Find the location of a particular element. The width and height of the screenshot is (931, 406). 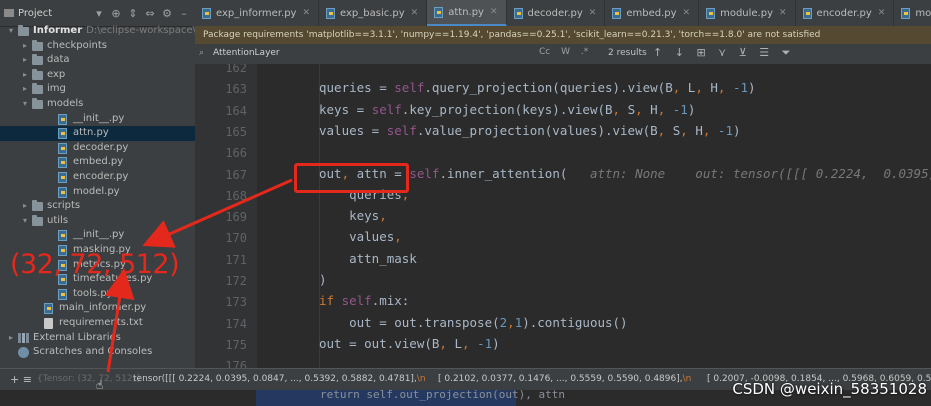

funnel-icon: ⏷ is located at coordinates (786, 52).